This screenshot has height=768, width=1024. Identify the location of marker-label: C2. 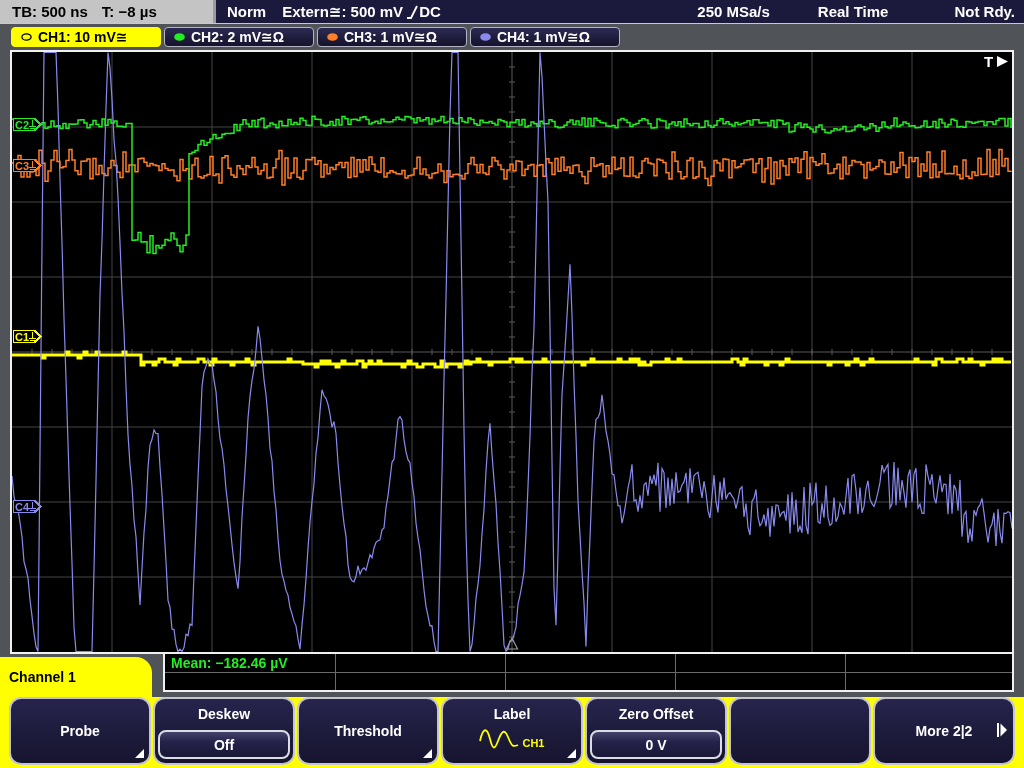
(22, 125).